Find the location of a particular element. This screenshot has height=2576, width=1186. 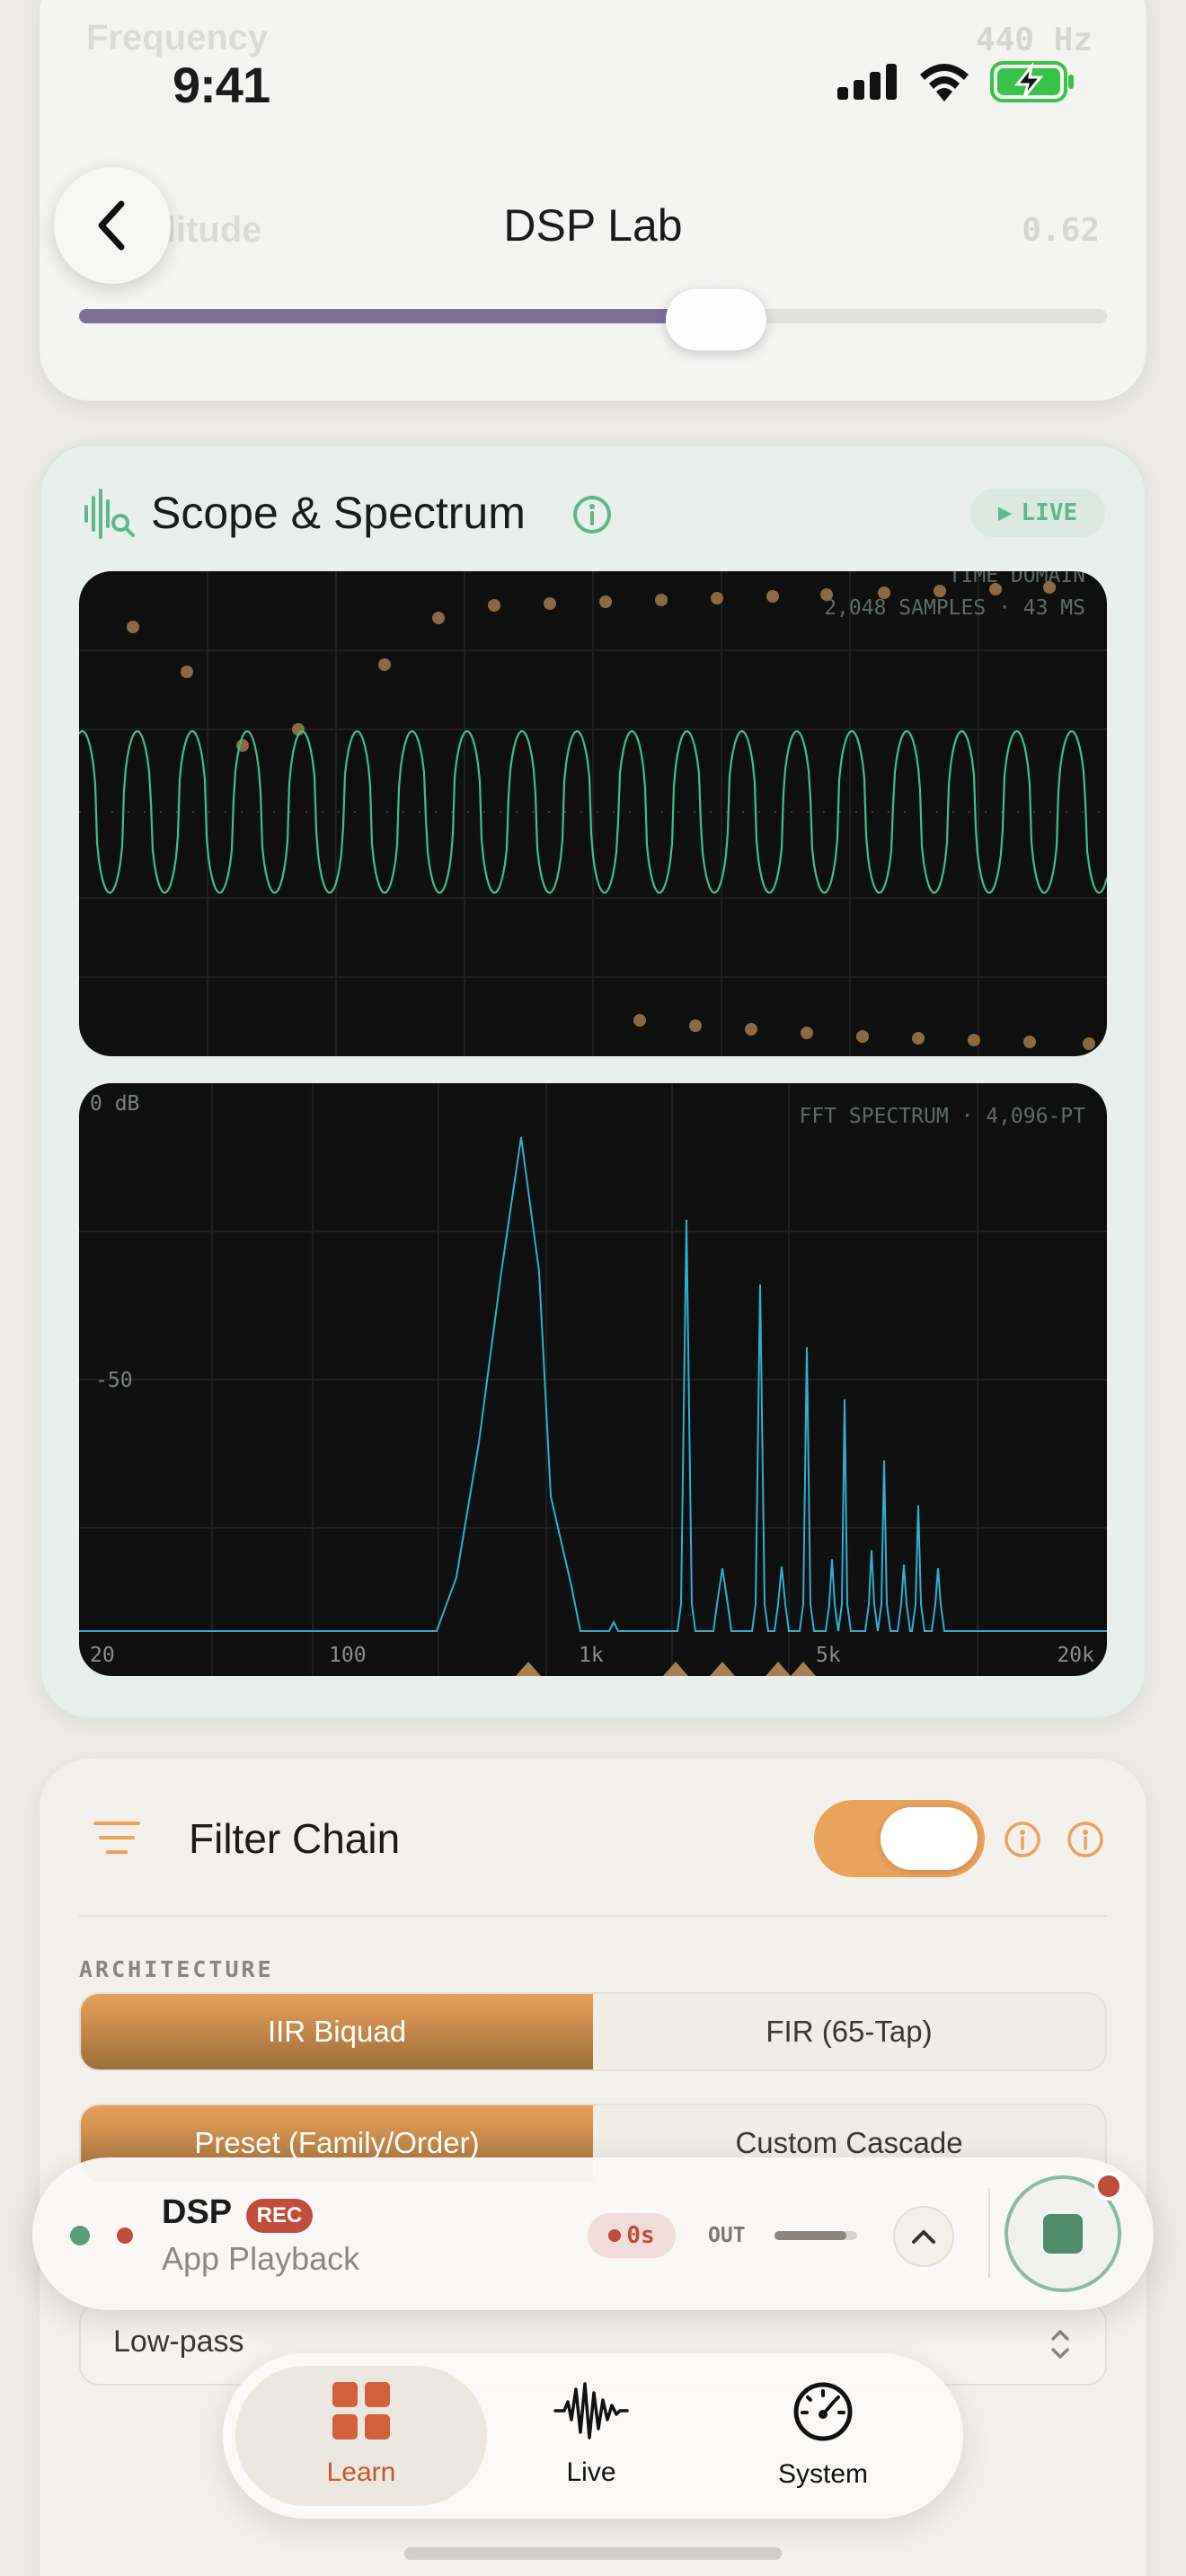

grid-icon is located at coordinates (361, 2410).